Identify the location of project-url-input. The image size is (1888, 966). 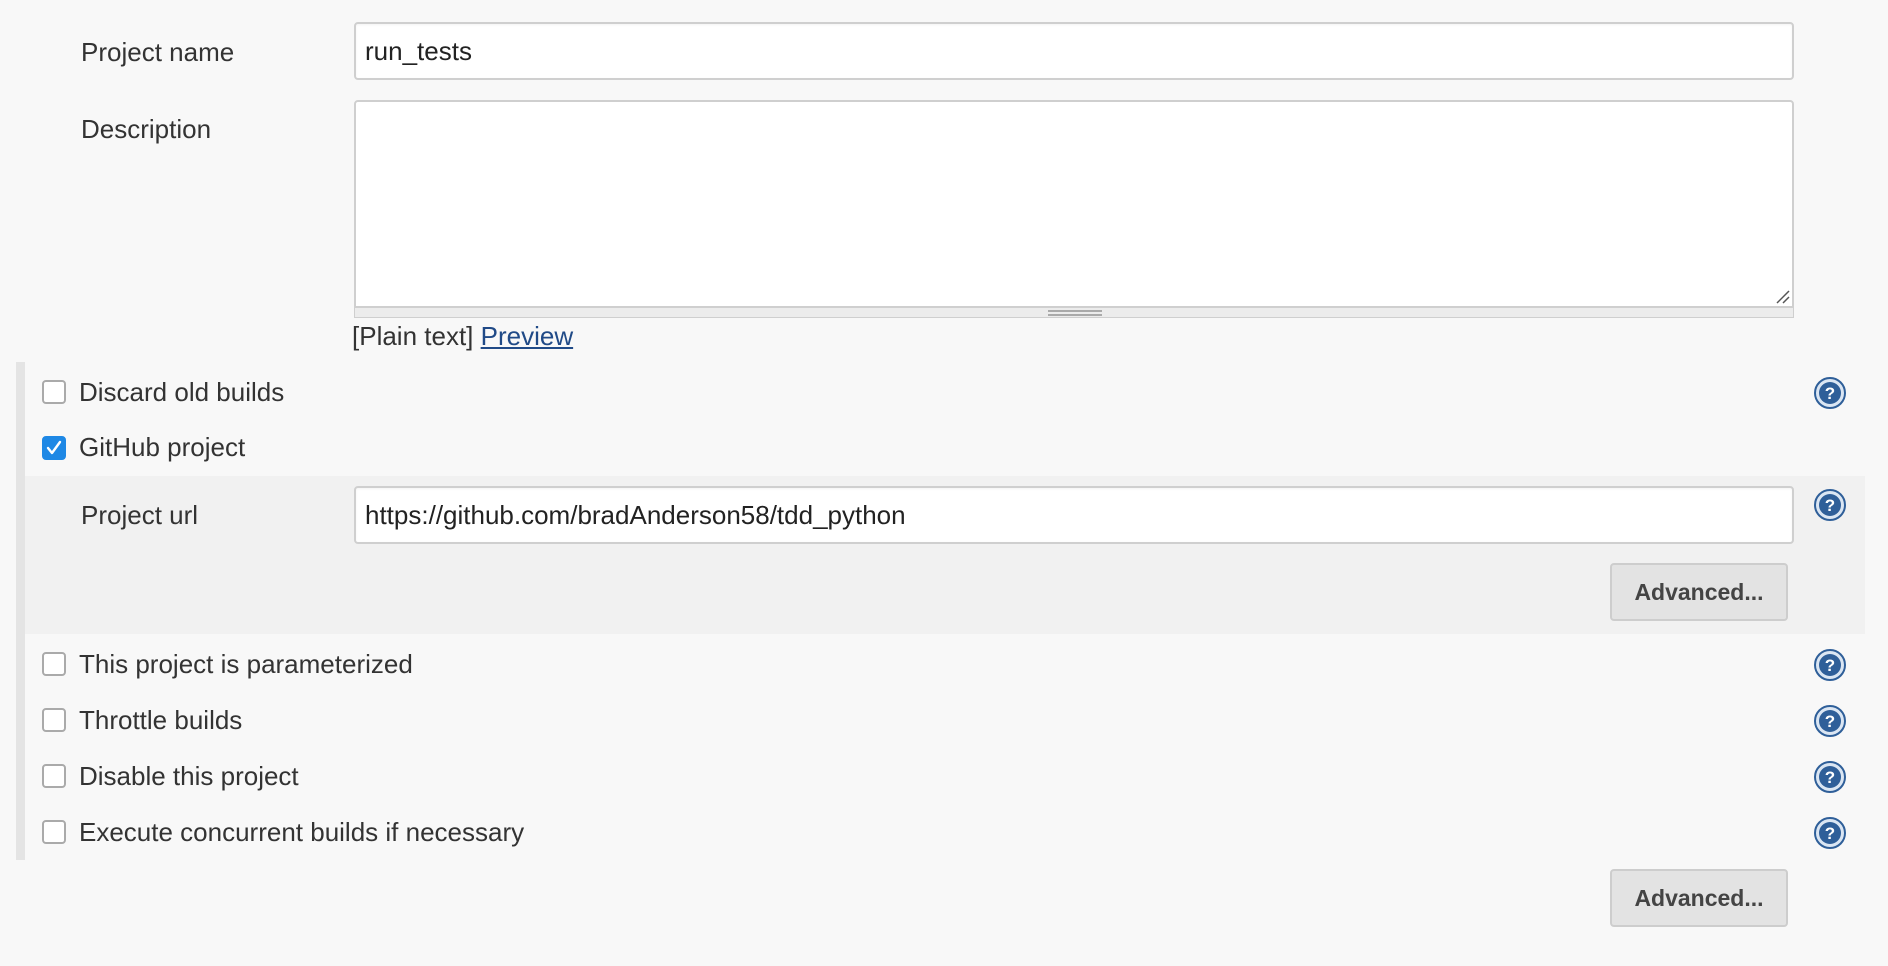
(1074, 515).